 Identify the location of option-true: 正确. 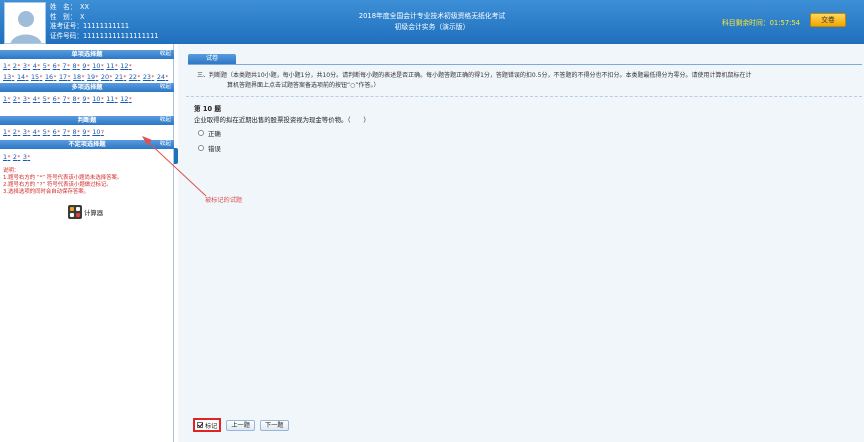
(209, 133).